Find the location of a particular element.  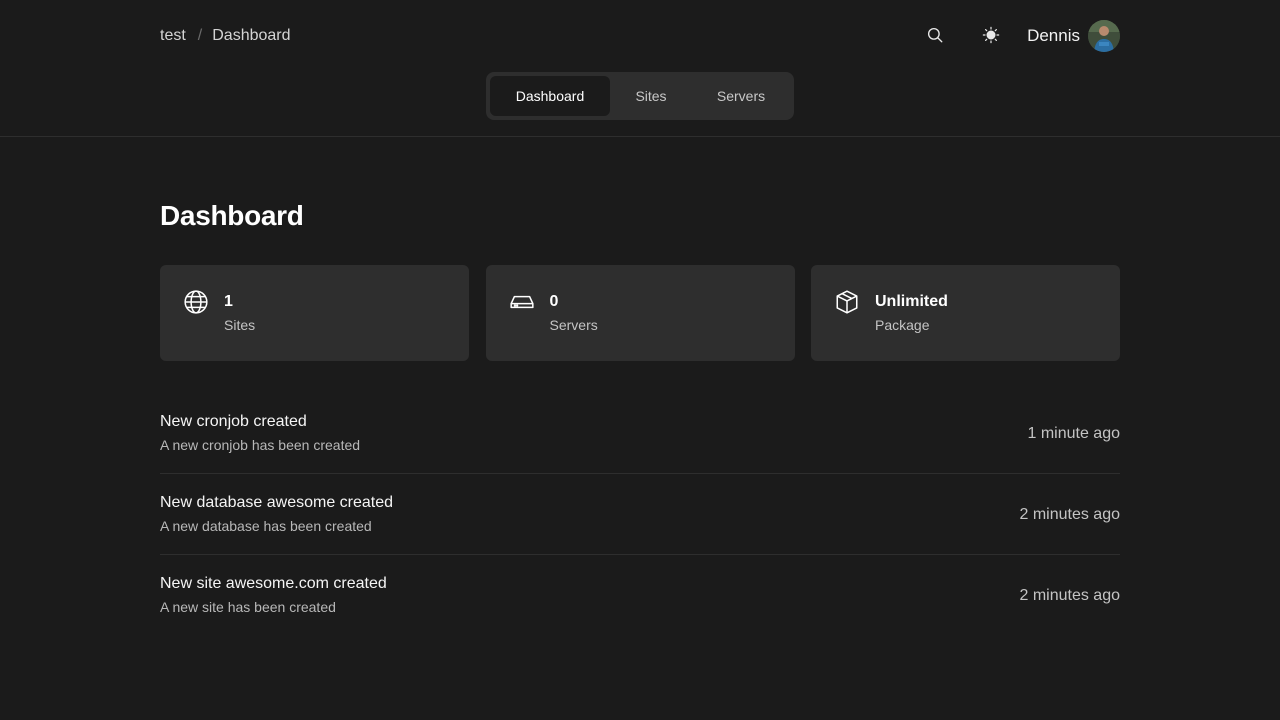

stat-value-package: Unlimited is located at coordinates (911, 301).